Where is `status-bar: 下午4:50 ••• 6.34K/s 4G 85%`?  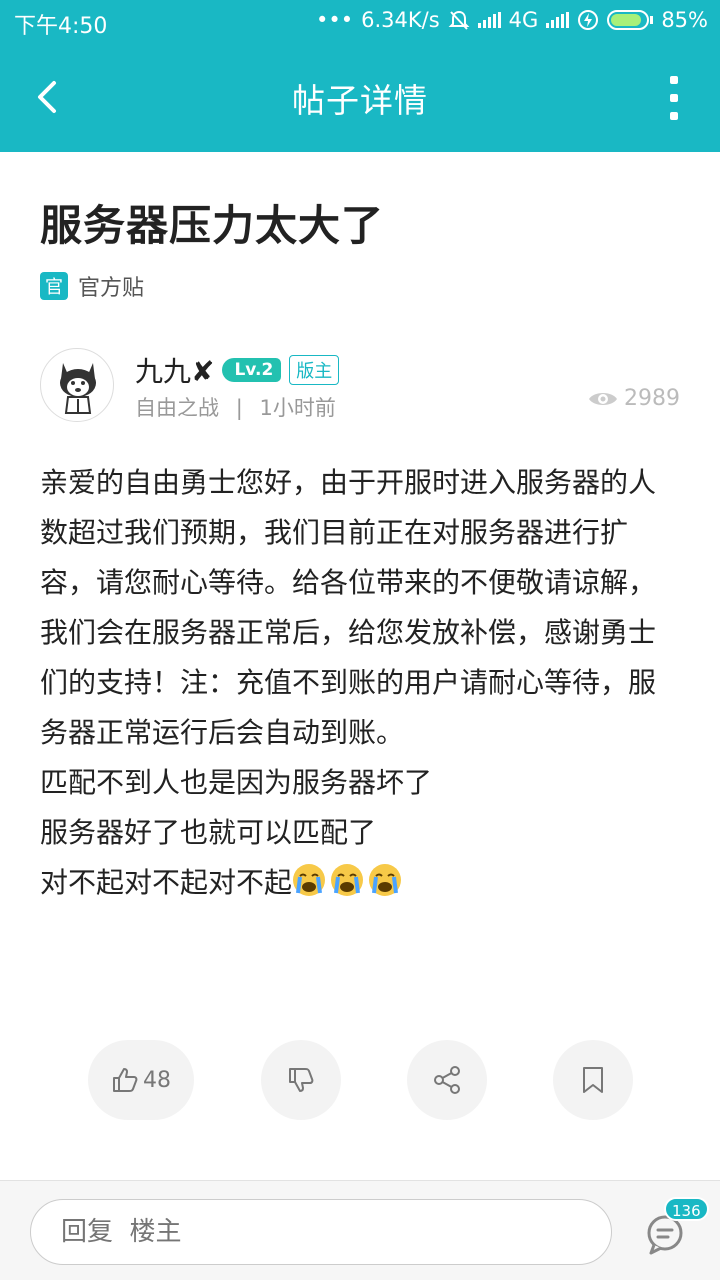
status-bar: 下午4:50 ••• 6.34K/s 4G 85% is located at coordinates (360, 21).